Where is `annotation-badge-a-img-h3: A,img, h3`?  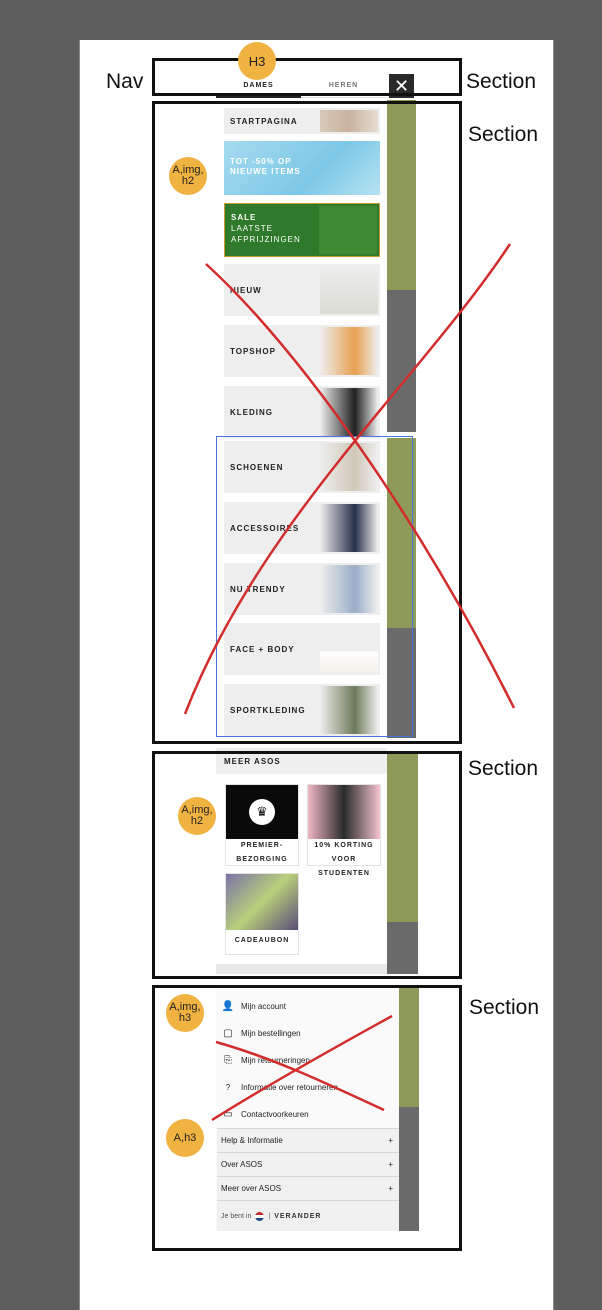
annotation-badge-a-img-h3: A,img, h3 is located at coordinates (185, 1013).